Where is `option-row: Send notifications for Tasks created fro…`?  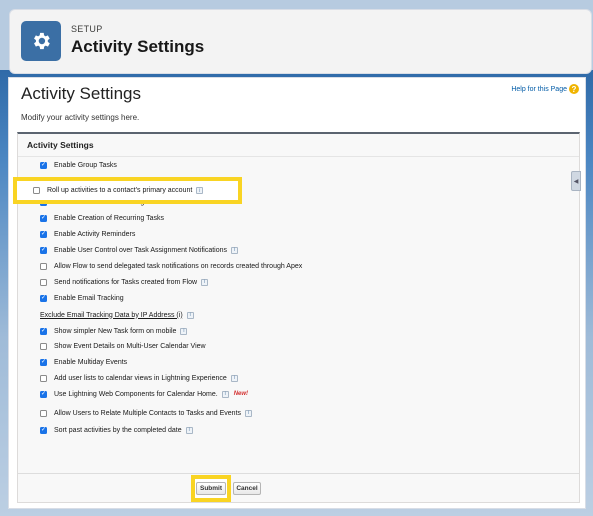
option-row: Send notifications for Tasks created fro… is located at coordinates (124, 282).